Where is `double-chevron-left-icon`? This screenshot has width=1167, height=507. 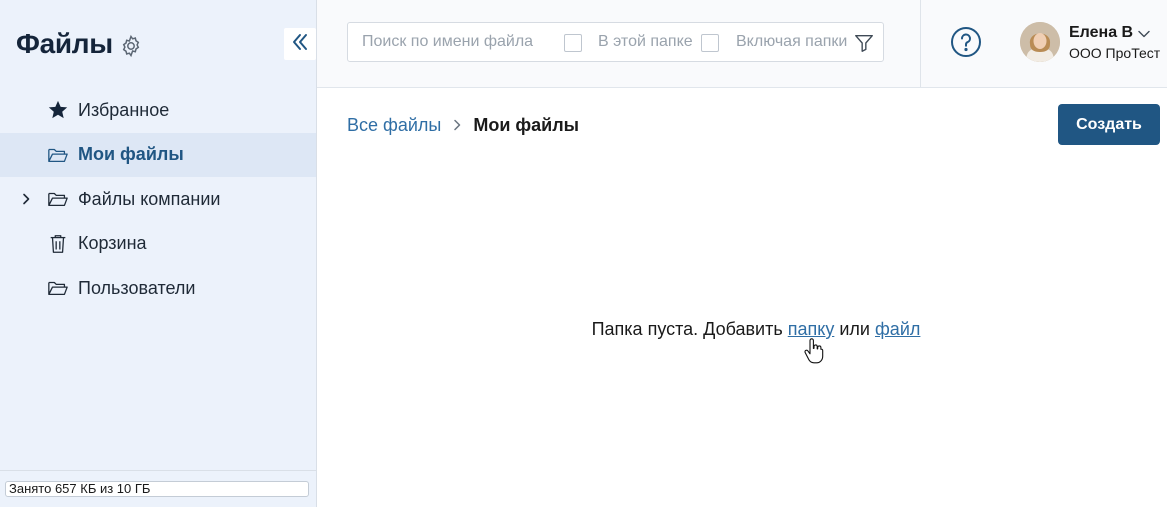 double-chevron-left-icon is located at coordinates (300, 44).